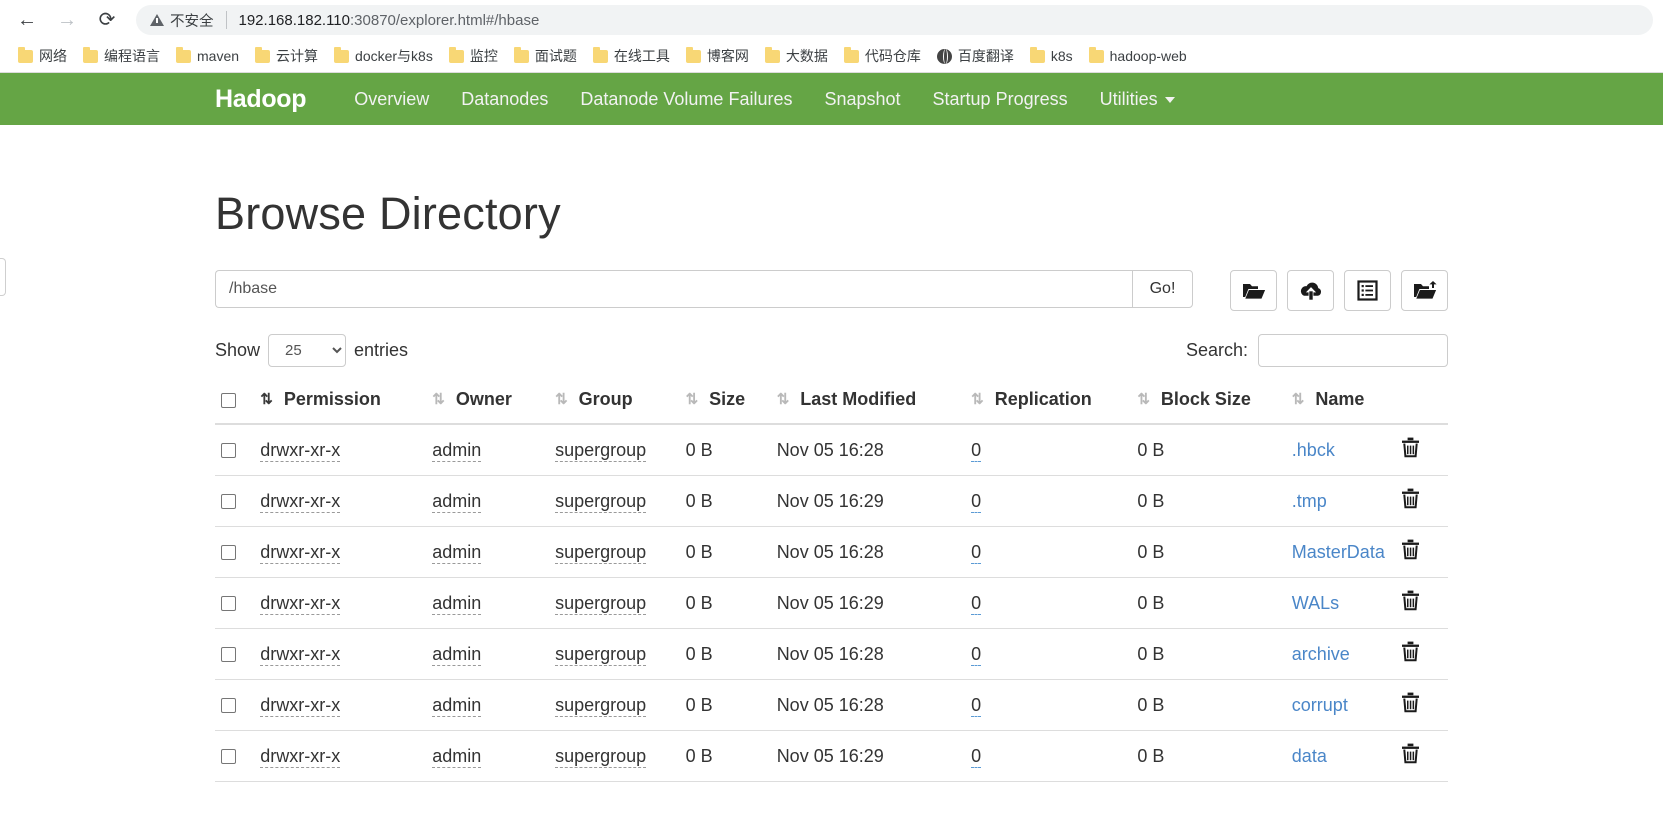  Describe the element at coordinates (107, 20) in the screenshot. I see `reload-icon: ⟳` at that location.